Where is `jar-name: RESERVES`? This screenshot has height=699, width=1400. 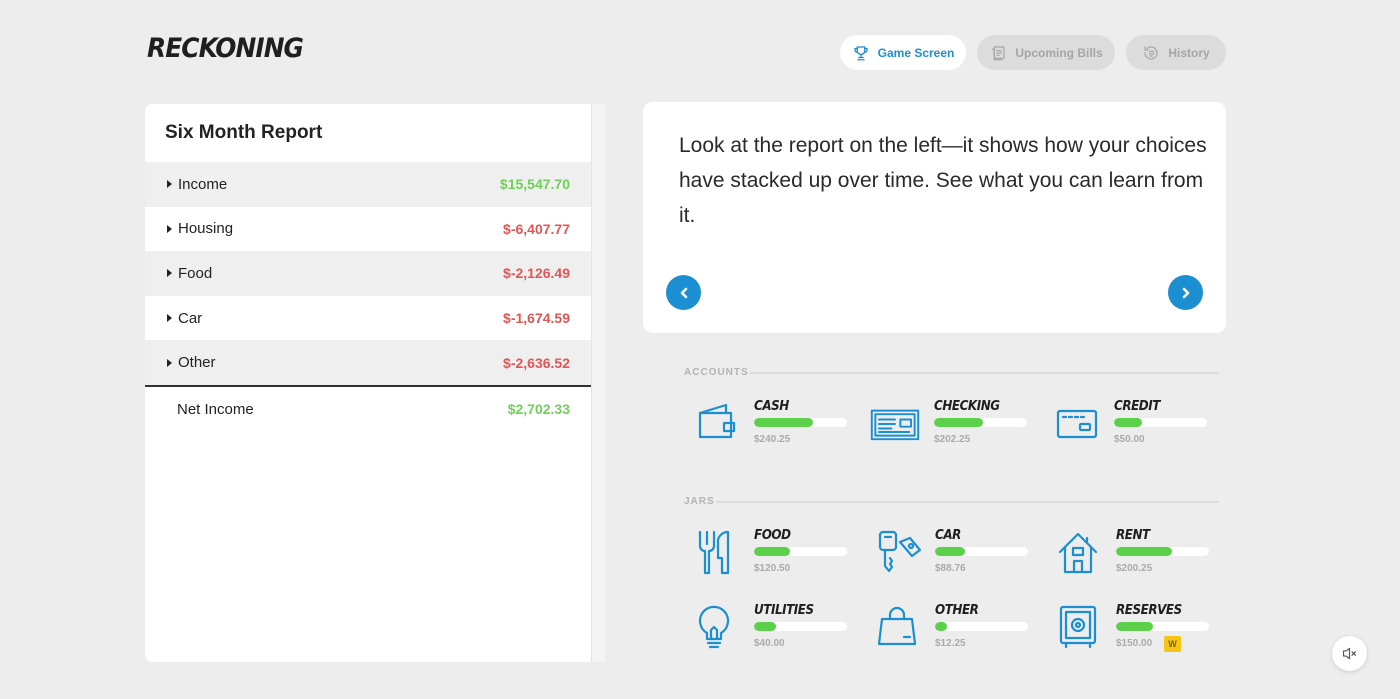
jar-name: RESERVES is located at coordinates (1149, 610).